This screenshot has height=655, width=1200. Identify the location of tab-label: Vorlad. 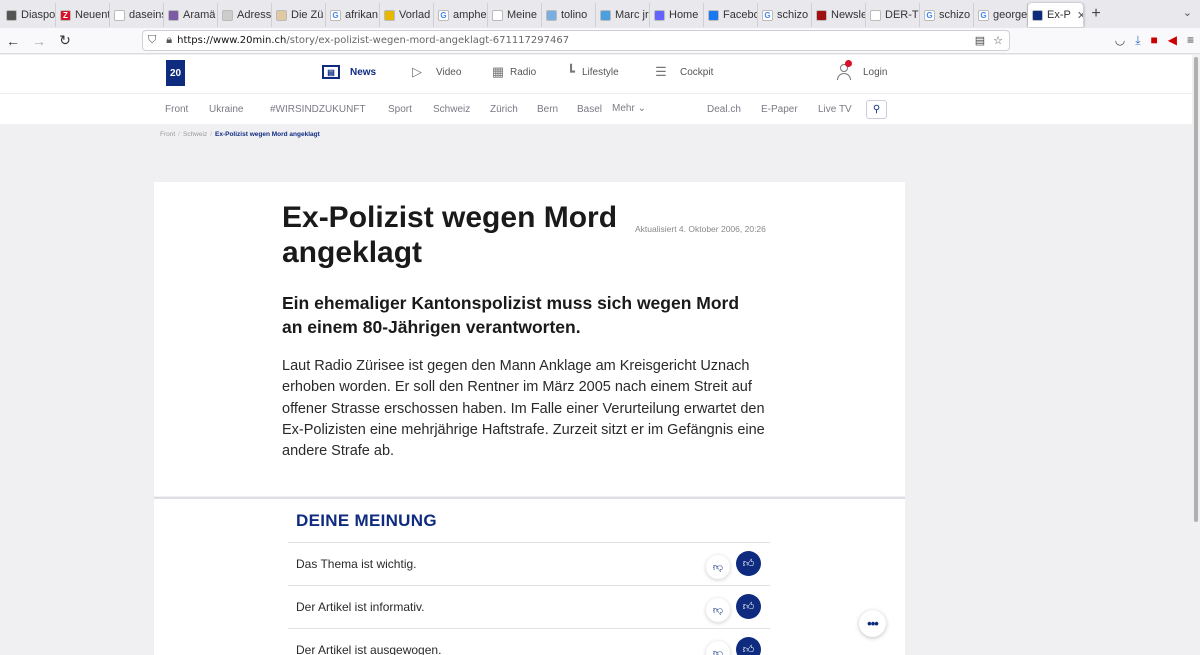
(415, 15).